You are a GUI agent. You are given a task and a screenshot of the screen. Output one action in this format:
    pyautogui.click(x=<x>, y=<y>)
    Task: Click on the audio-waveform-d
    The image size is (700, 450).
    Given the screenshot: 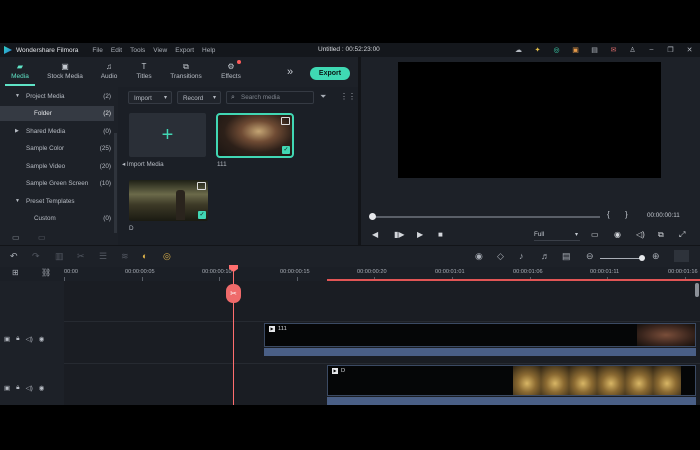 What is the action you would take?
    pyautogui.click(x=511, y=401)
    